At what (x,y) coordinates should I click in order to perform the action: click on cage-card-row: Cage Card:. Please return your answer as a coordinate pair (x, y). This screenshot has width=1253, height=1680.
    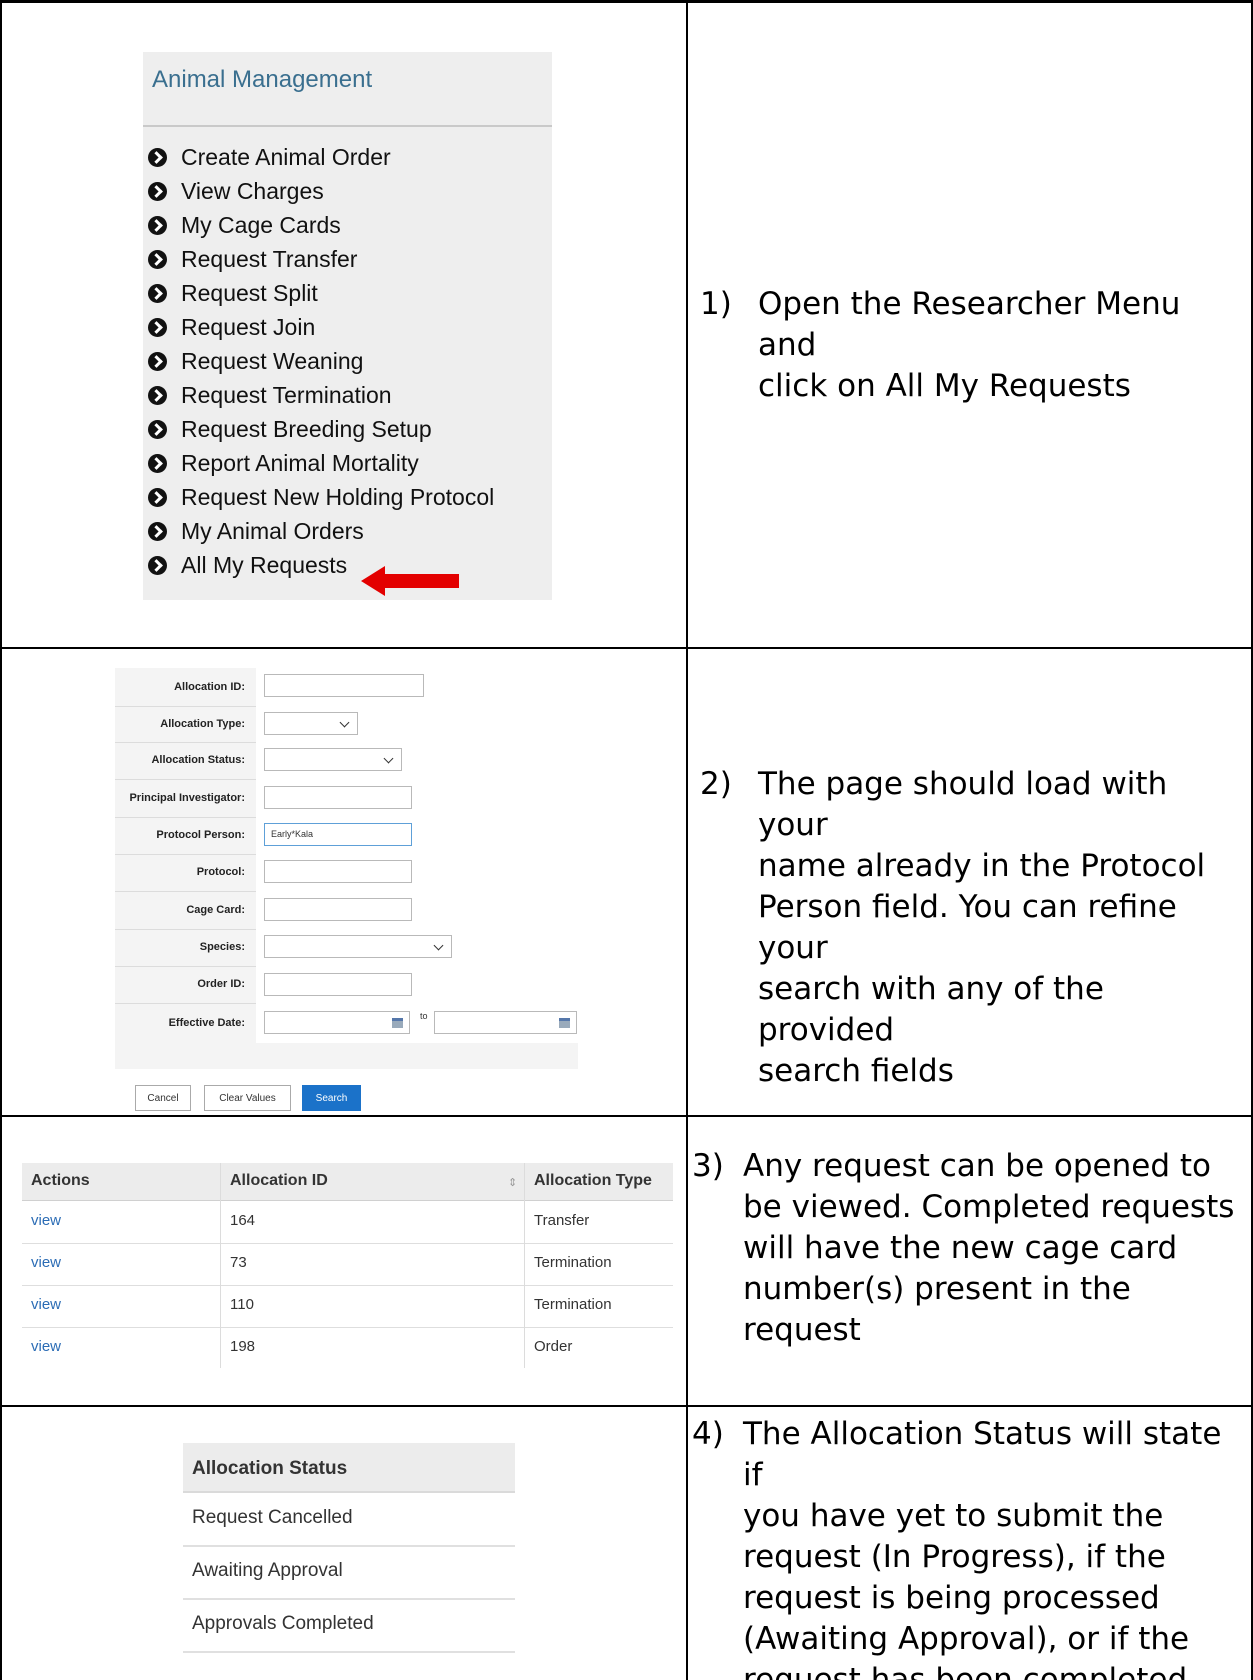
    Looking at the image, I should click on (346, 910).